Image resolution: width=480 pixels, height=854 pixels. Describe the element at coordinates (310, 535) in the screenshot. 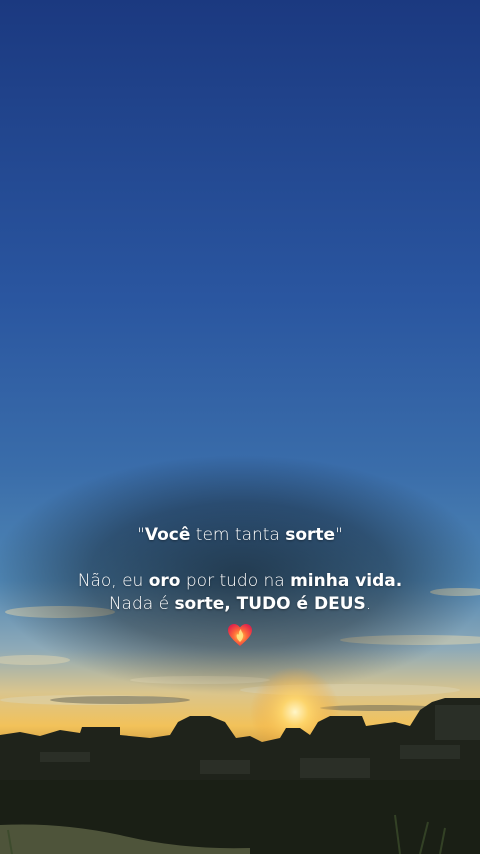

I see `quote-bold-2: sorte` at that location.